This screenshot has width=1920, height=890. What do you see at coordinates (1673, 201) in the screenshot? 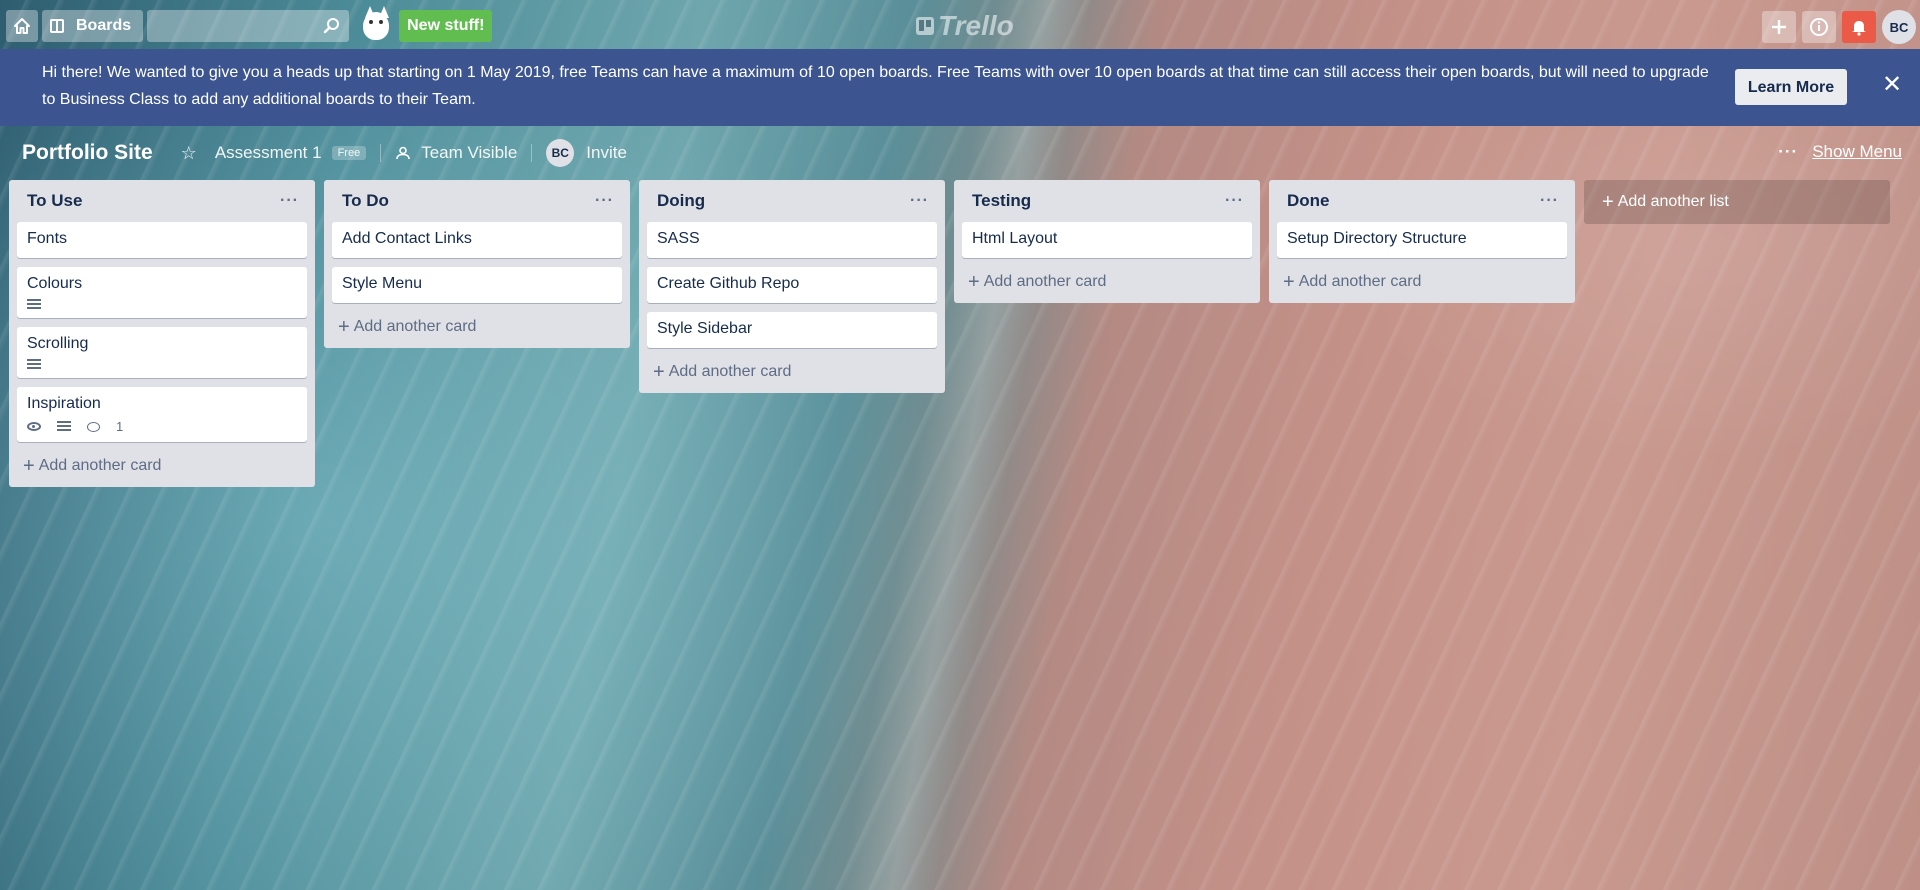
I see `add-list-label: Add another list` at bounding box center [1673, 201].